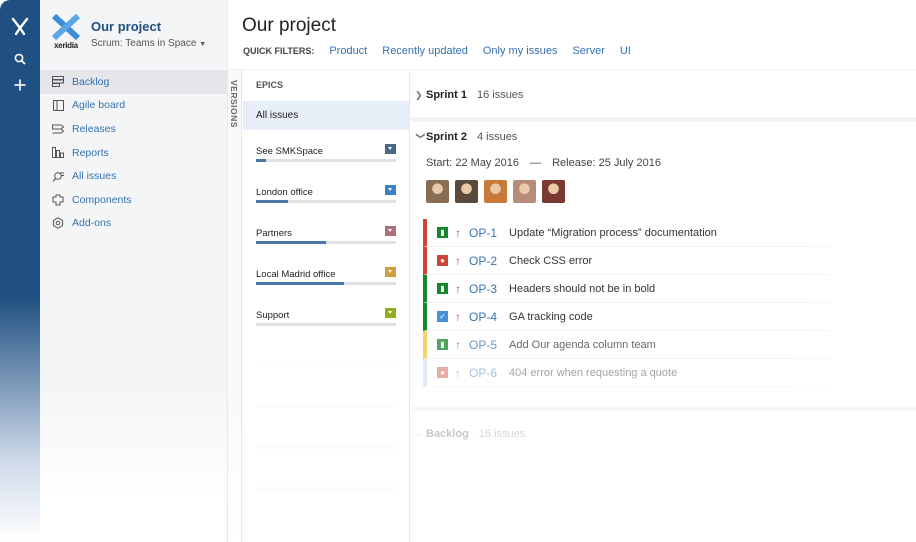 The image size is (916, 542). I want to click on sidebar-item-label: Agile board, so click(99, 105).